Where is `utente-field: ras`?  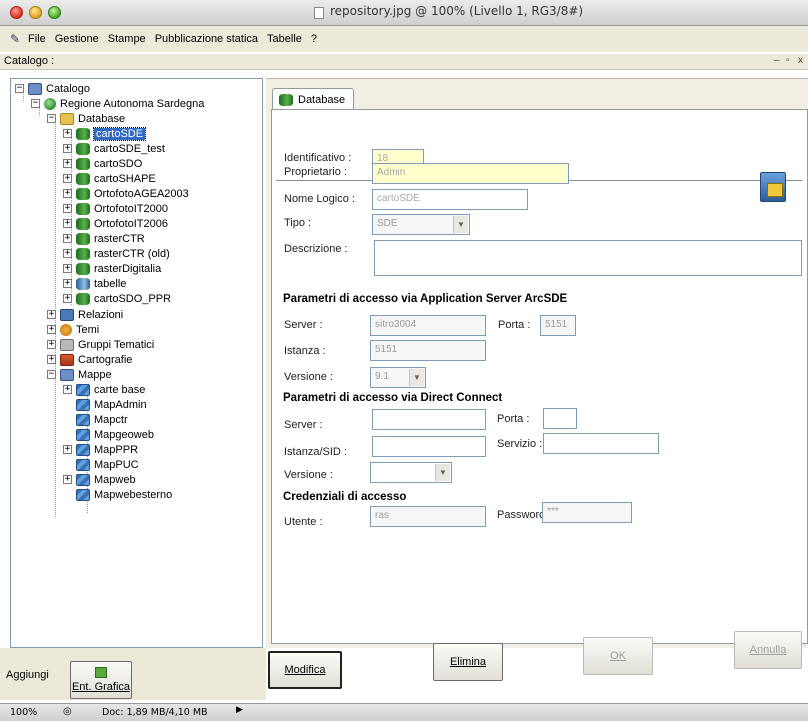 utente-field: ras is located at coordinates (428, 516).